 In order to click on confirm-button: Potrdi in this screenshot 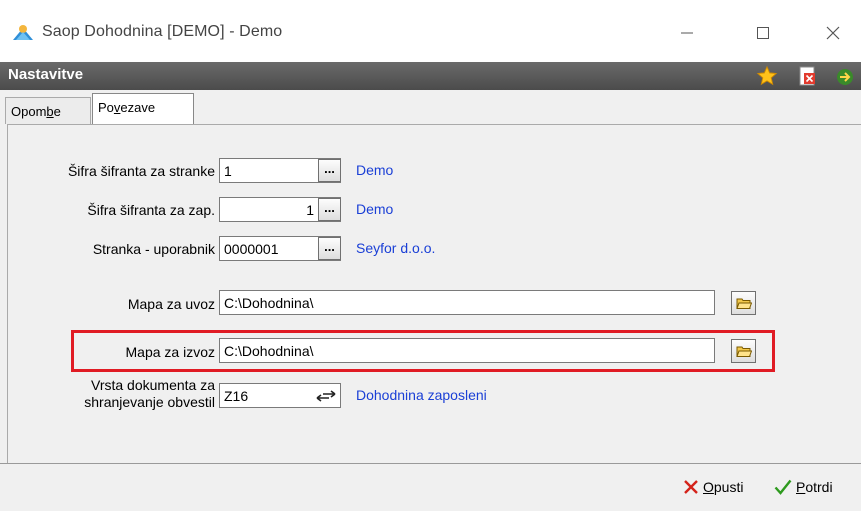, I will do `click(803, 487)`.